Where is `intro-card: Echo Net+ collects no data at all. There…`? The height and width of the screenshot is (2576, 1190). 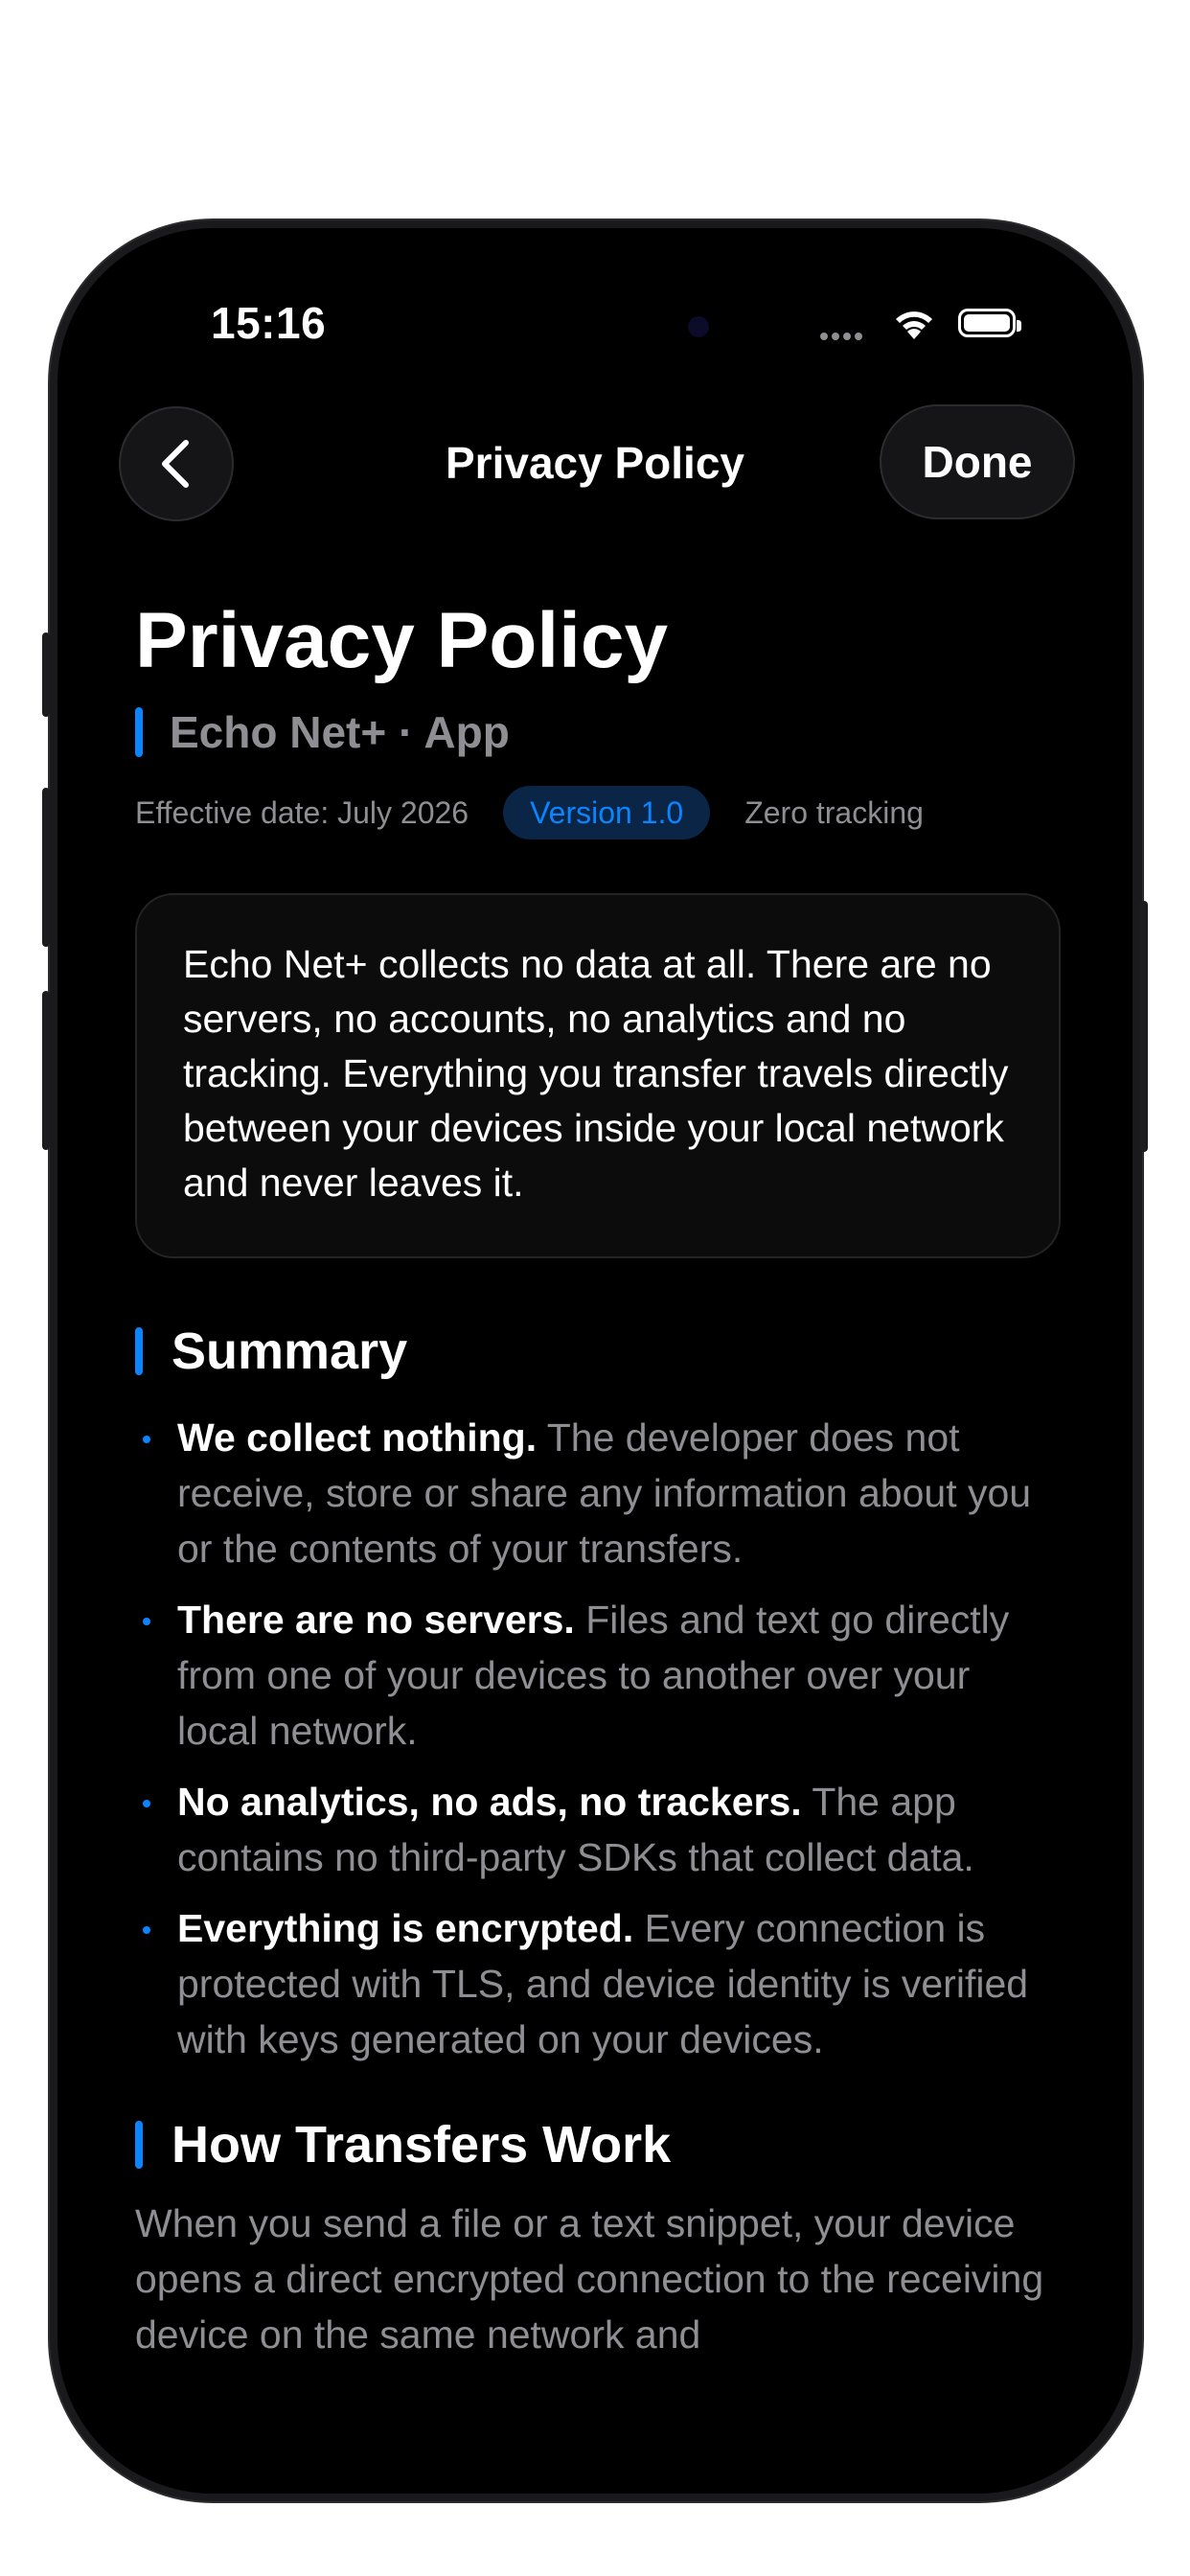 intro-card: Echo Net+ collects no data at all. There… is located at coordinates (598, 1075).